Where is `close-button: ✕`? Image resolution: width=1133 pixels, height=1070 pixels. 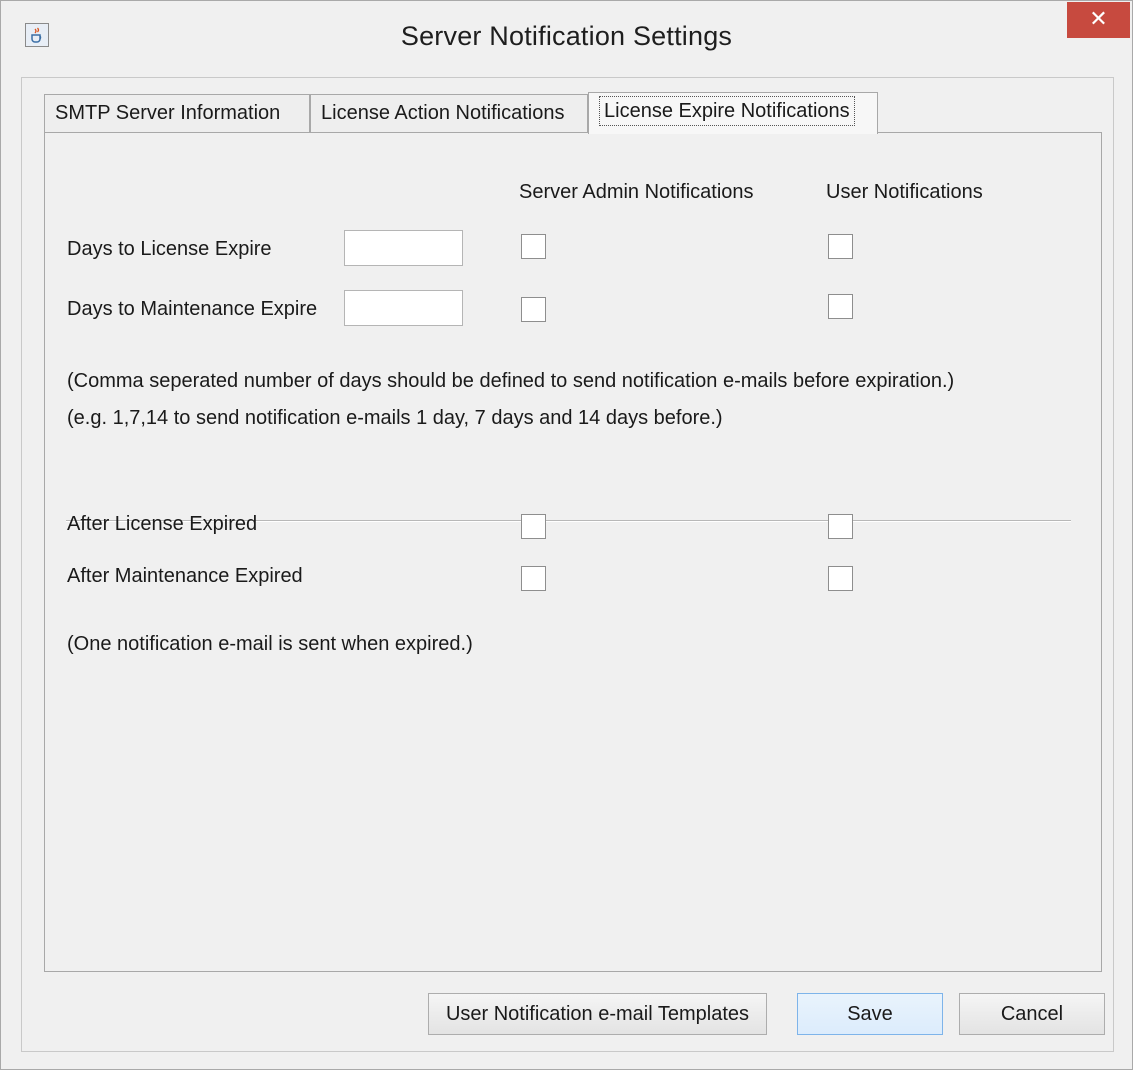
close-button: ✕ is located at coordinates (1098, 20).